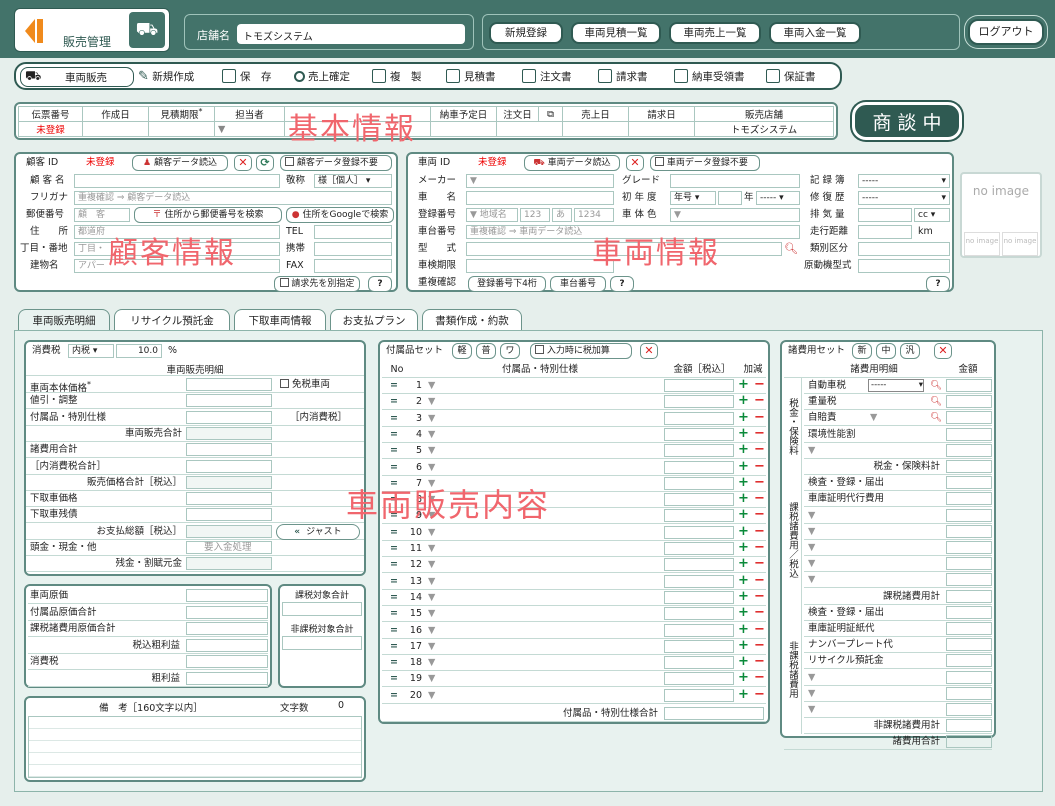 The image size is (1055, 806). Describe the element at coordinates (791, 77) in the screenshot. I see `warranty-print-button: 保証書` at that location.